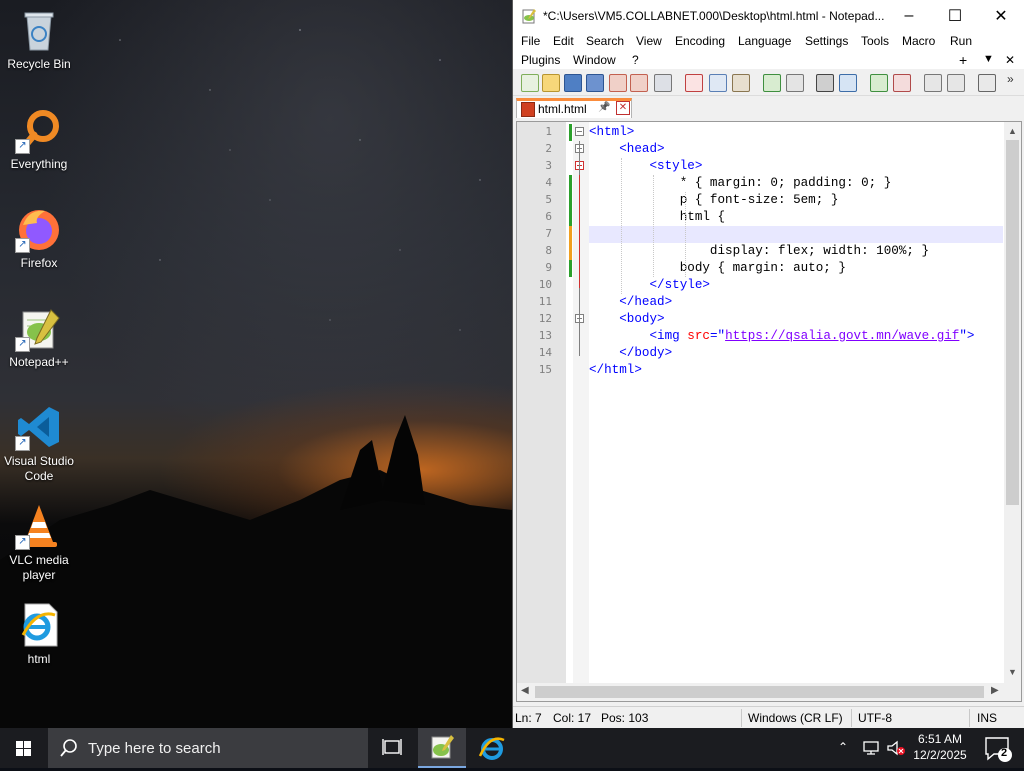  I want to click on sync-vertical-icon, so click(933, 83).